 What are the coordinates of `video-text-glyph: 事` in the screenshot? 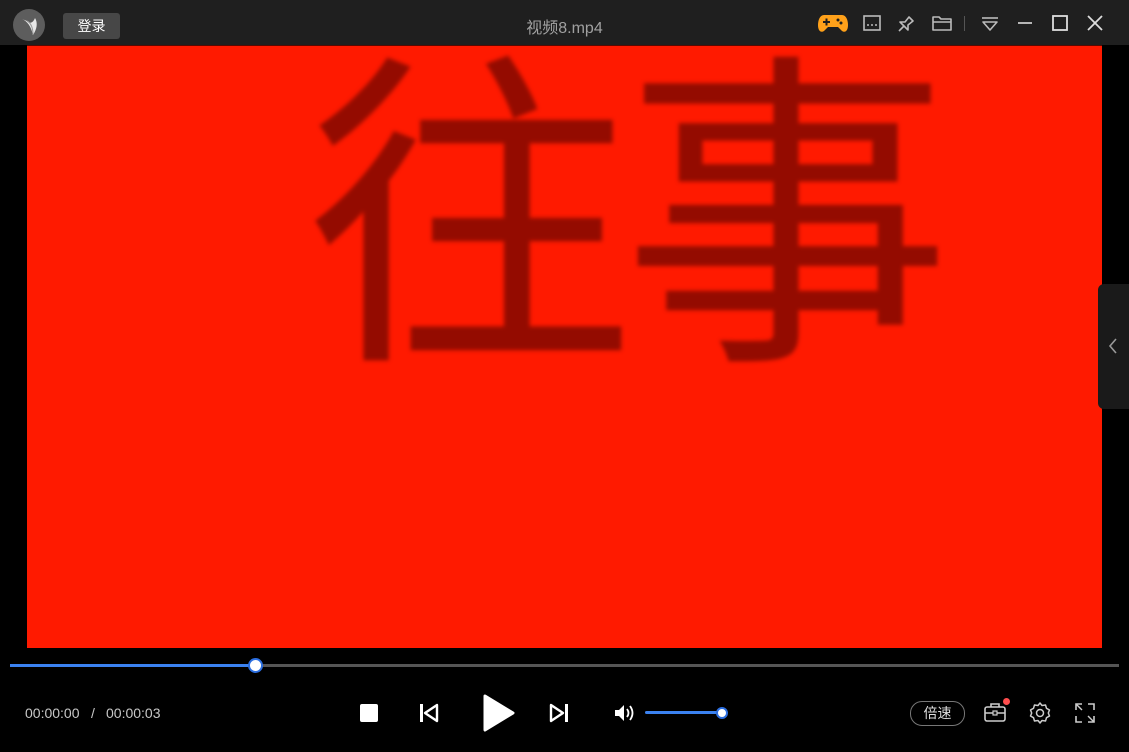 It's located at (787, 228).